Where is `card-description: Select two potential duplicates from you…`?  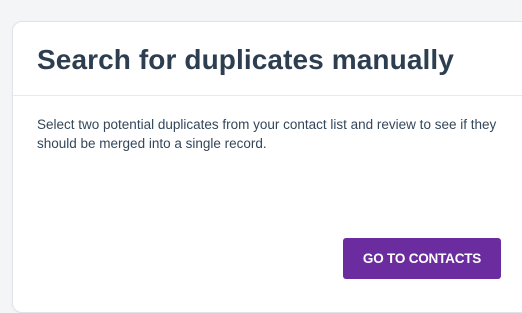
card-description: Select two potential duplicates from you… is located at coordinates (267, 134).